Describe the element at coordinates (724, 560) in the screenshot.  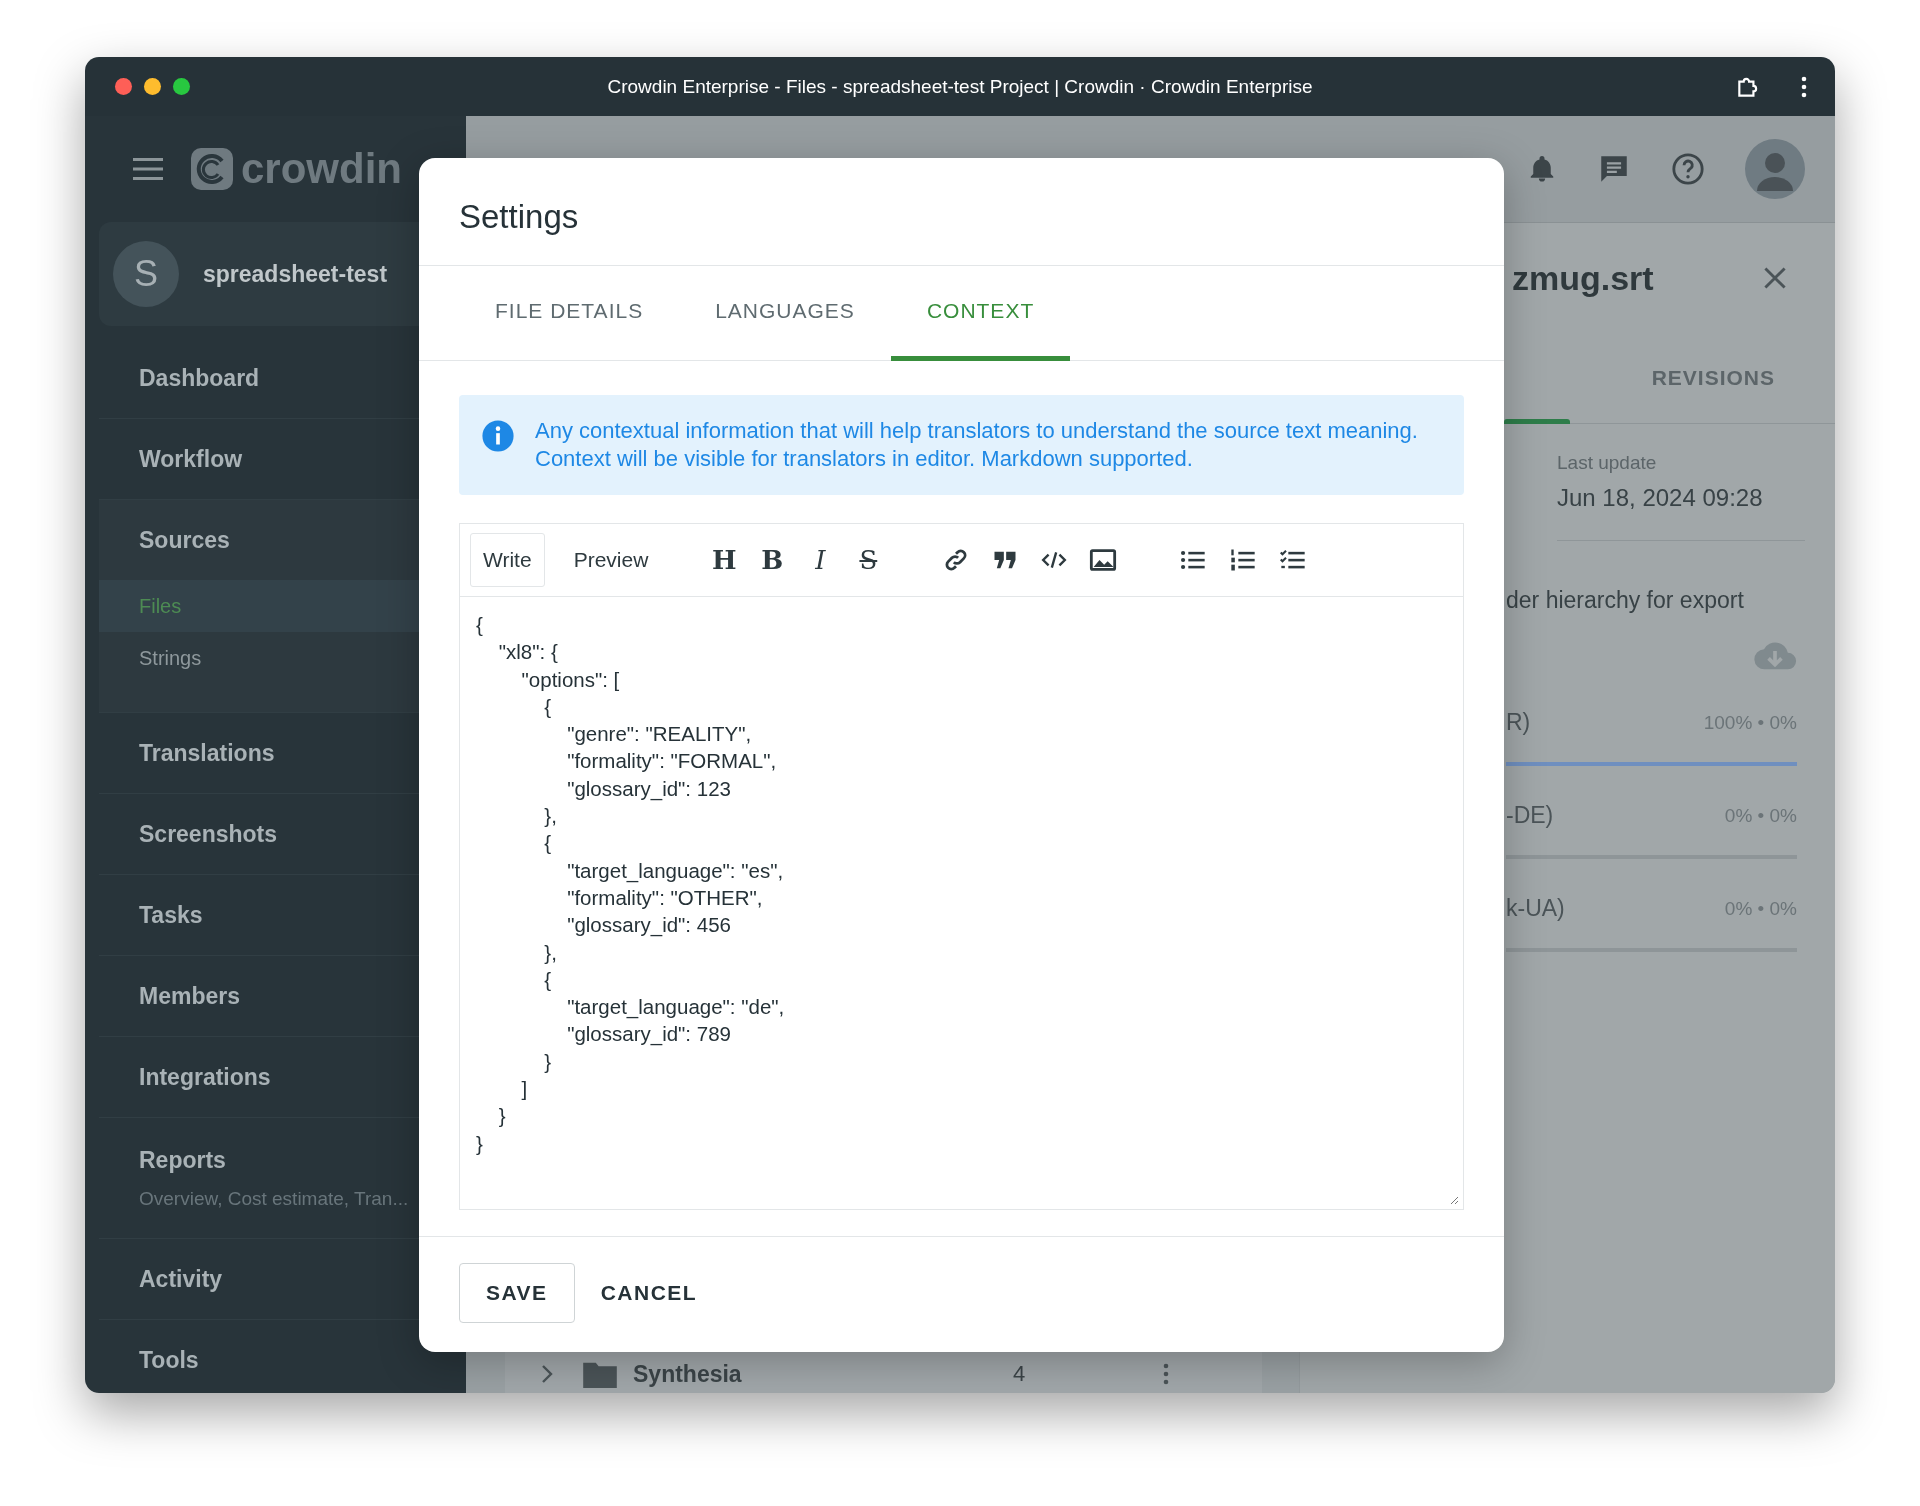
I see `format-button: H` at that location.